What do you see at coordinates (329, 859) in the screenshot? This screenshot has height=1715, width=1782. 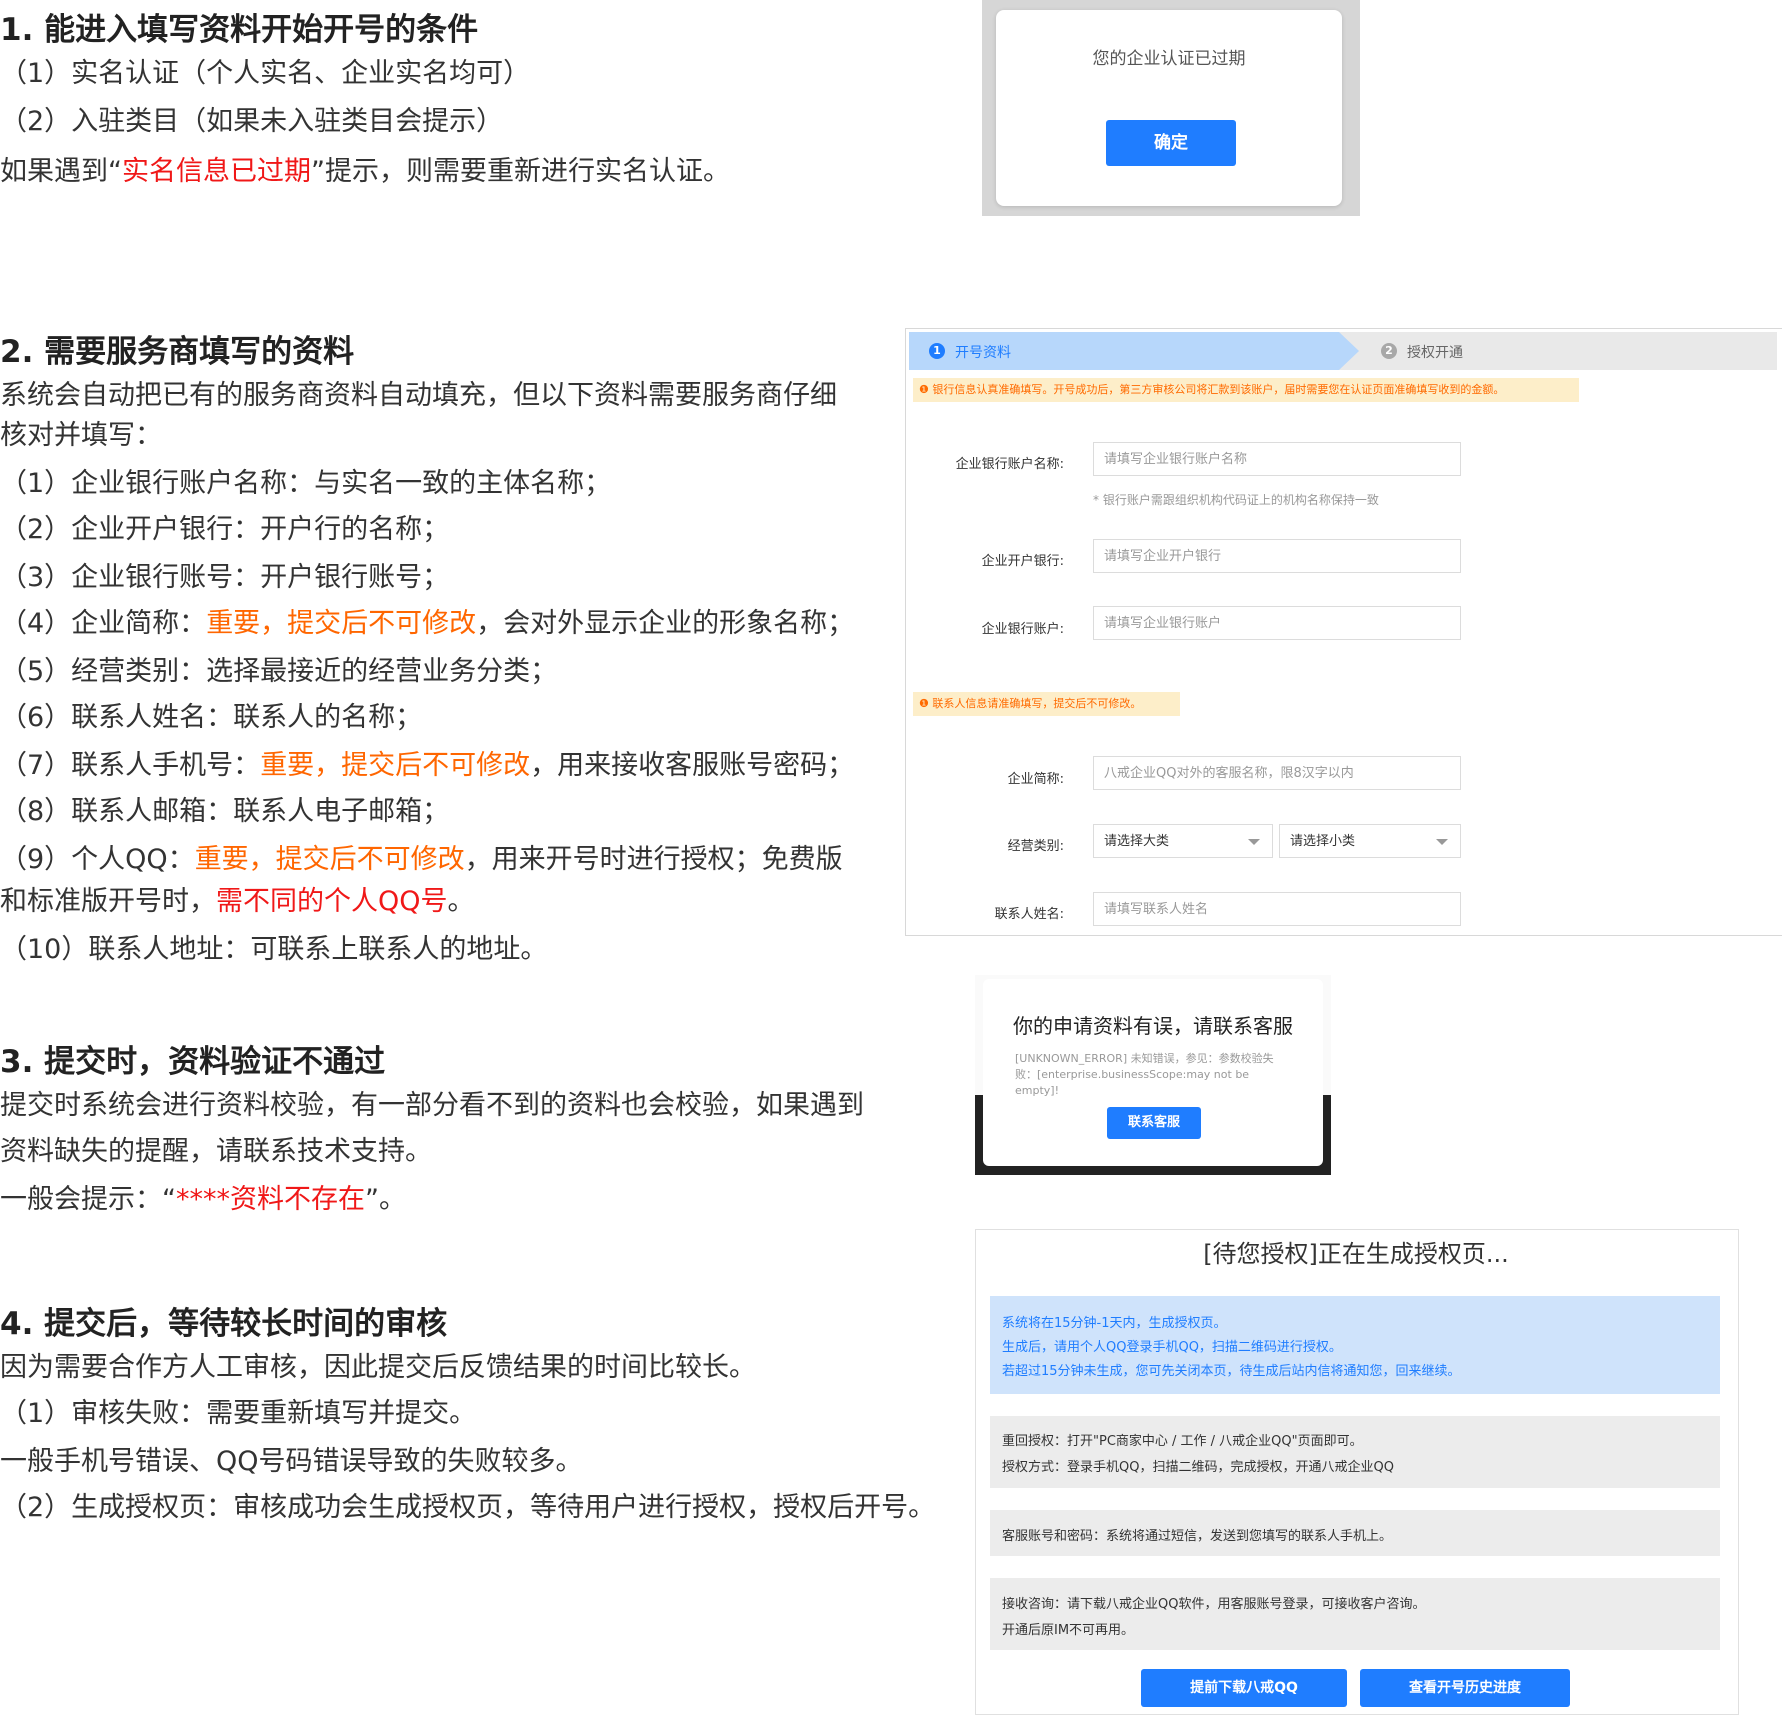 I see `item9-important: 重要，提交后不可修改` at bounding box center [329, 859].